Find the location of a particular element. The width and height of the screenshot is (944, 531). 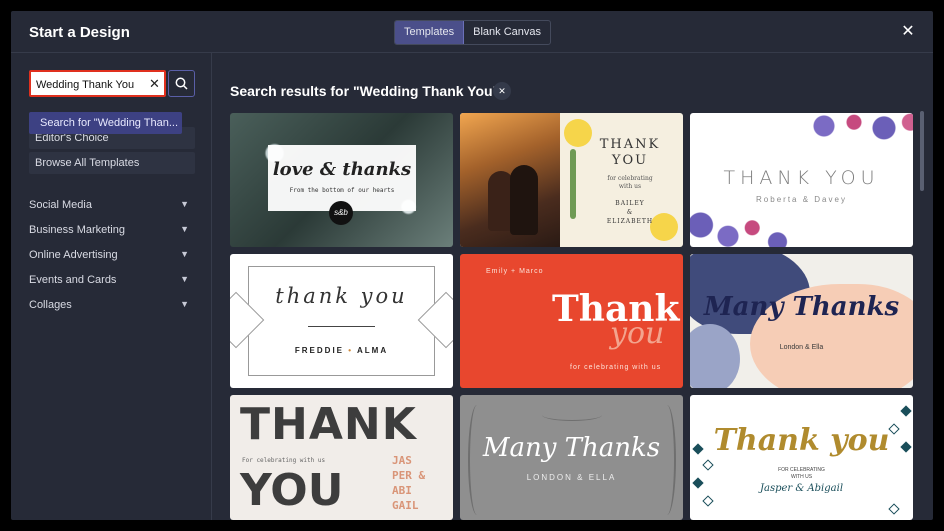

clear-search-icon: ✕ is located at coordinates (154, 83).